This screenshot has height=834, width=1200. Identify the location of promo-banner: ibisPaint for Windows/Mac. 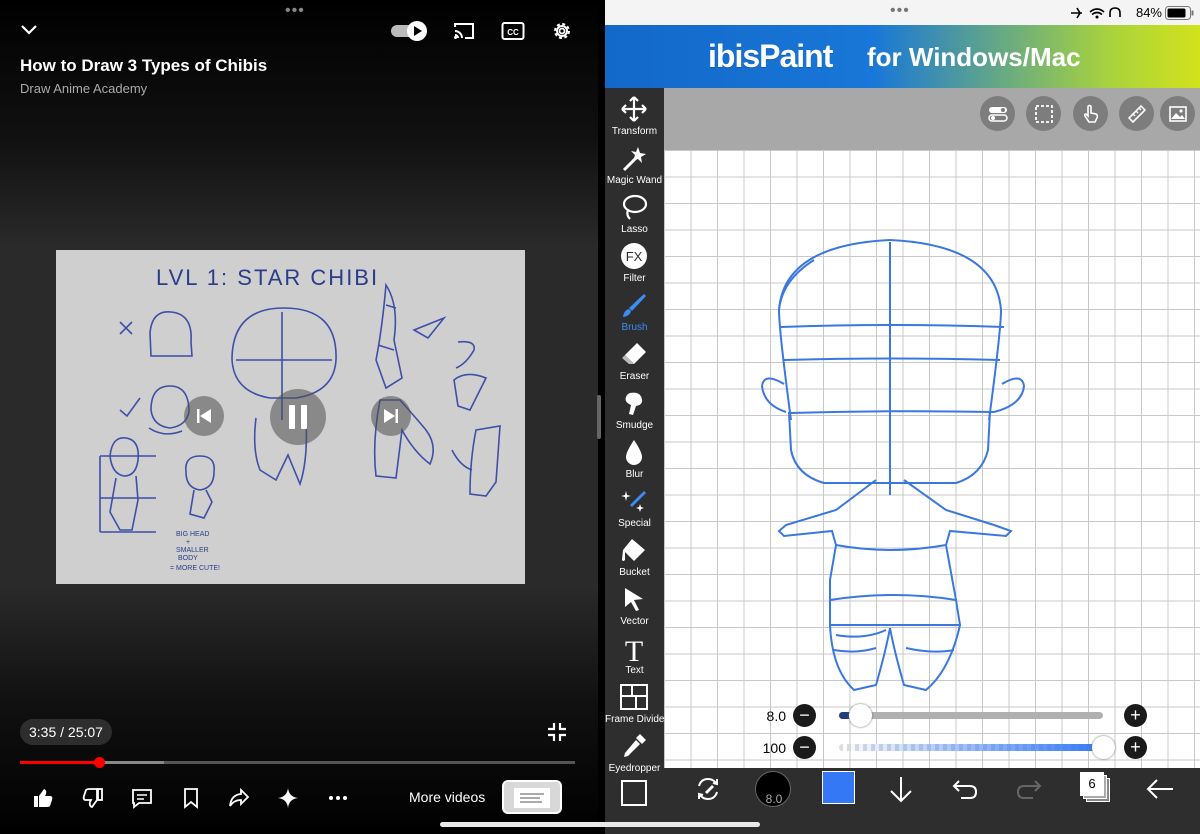
(902, 56).